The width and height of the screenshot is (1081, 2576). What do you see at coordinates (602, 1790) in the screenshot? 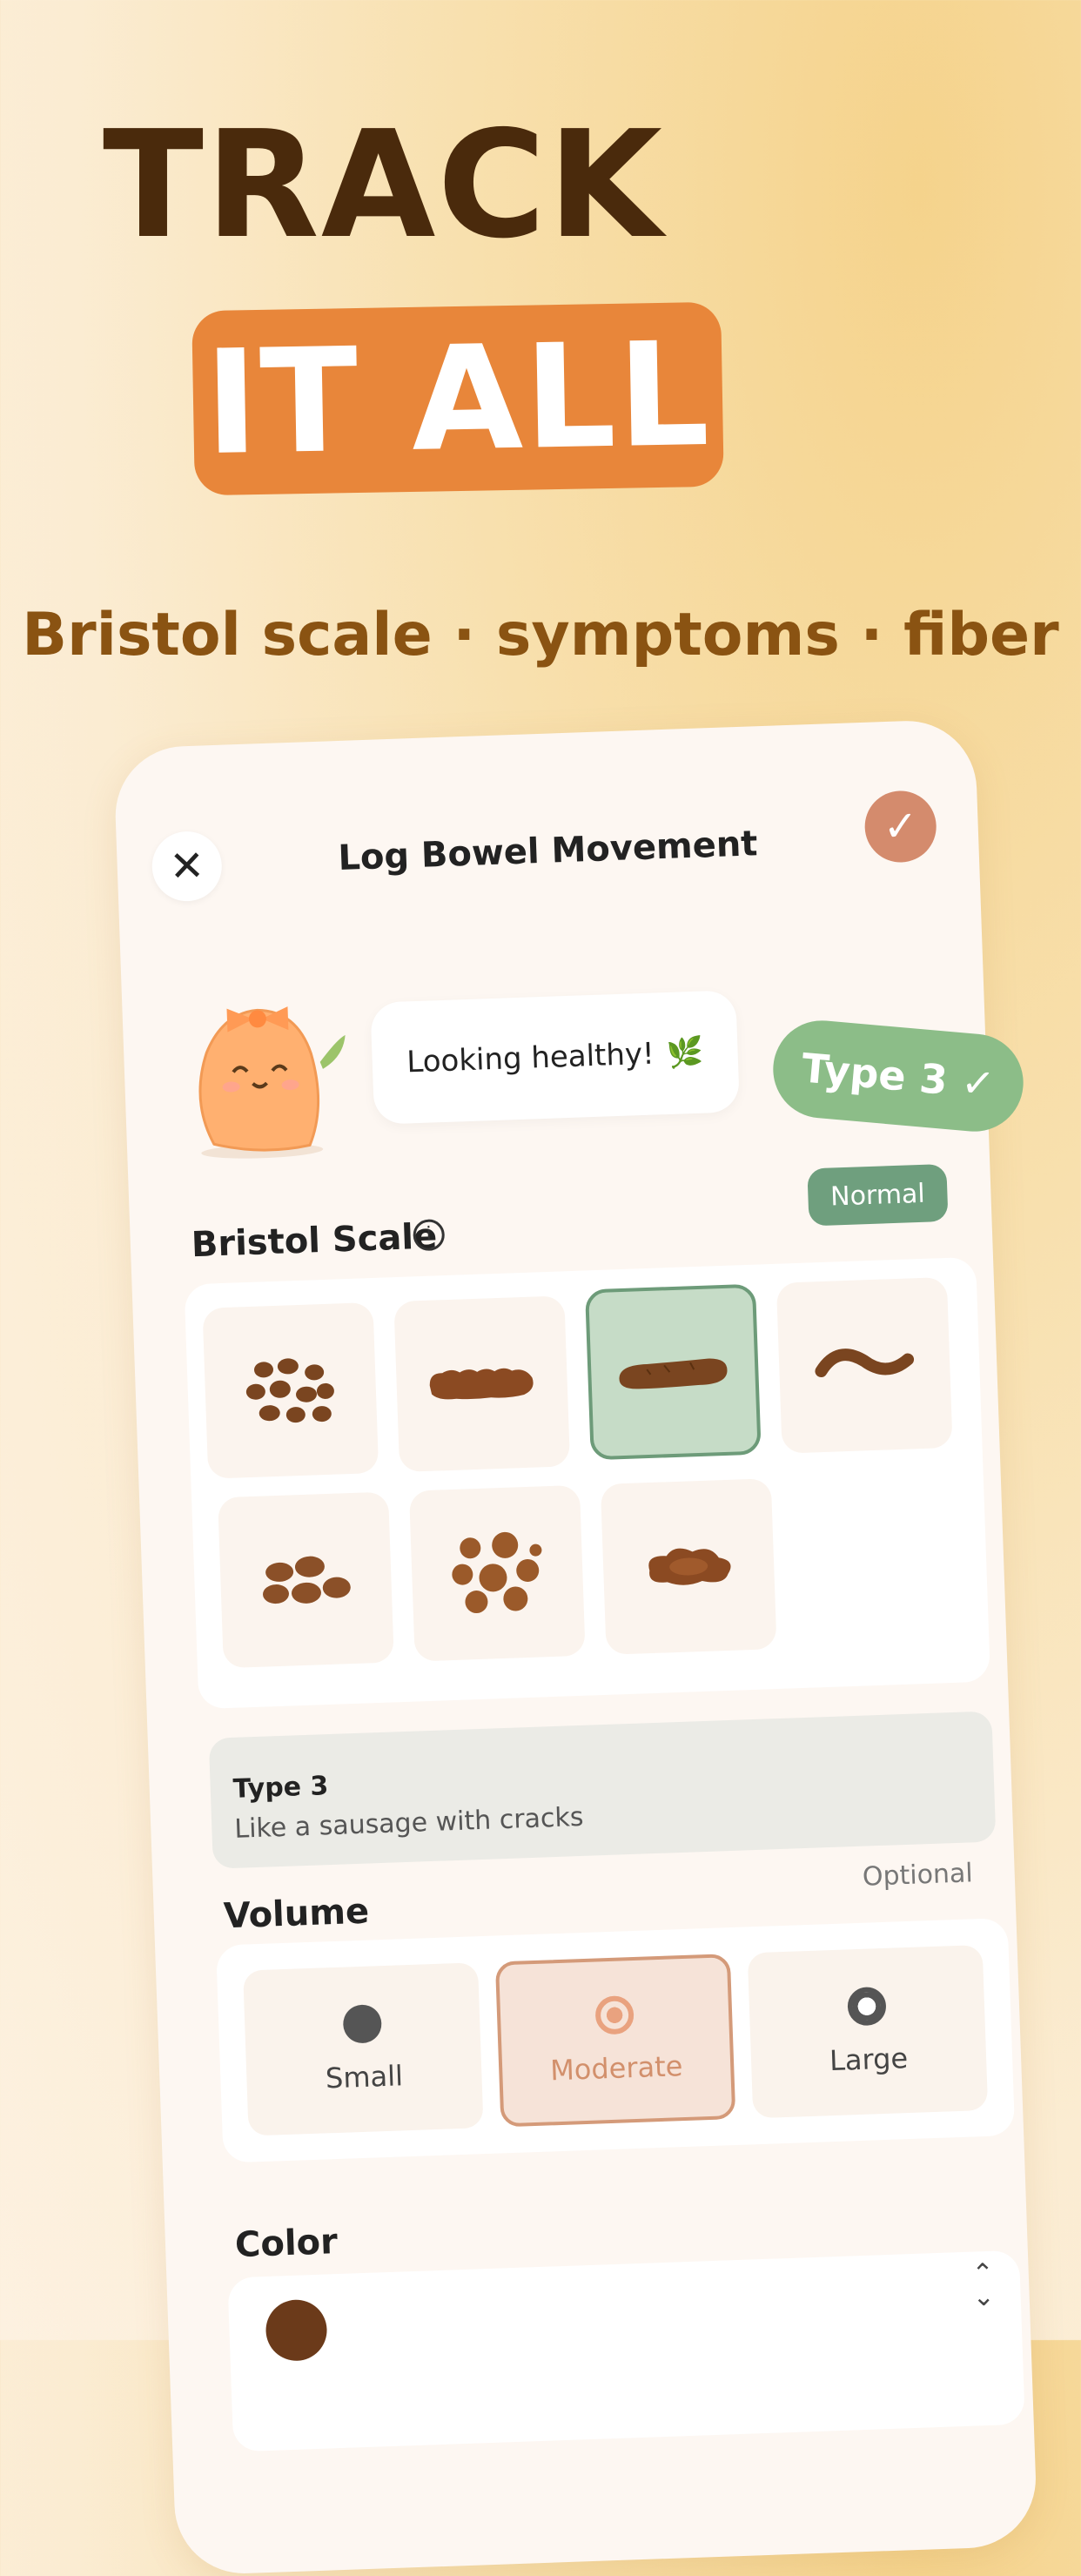
I see `bristol-description: Type 3 Like a sausage with cracks` at bounding box center [602, 1790].